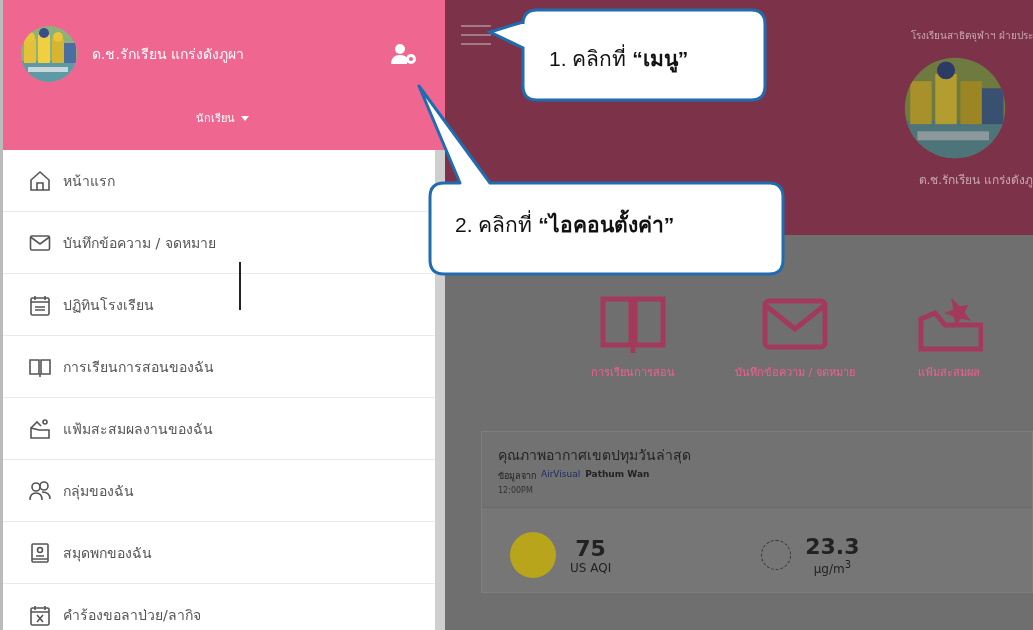  What do you see at coordinates (40, 304) in the screenshot?
I see `calendar-icon` at bounding box center [40, 304].